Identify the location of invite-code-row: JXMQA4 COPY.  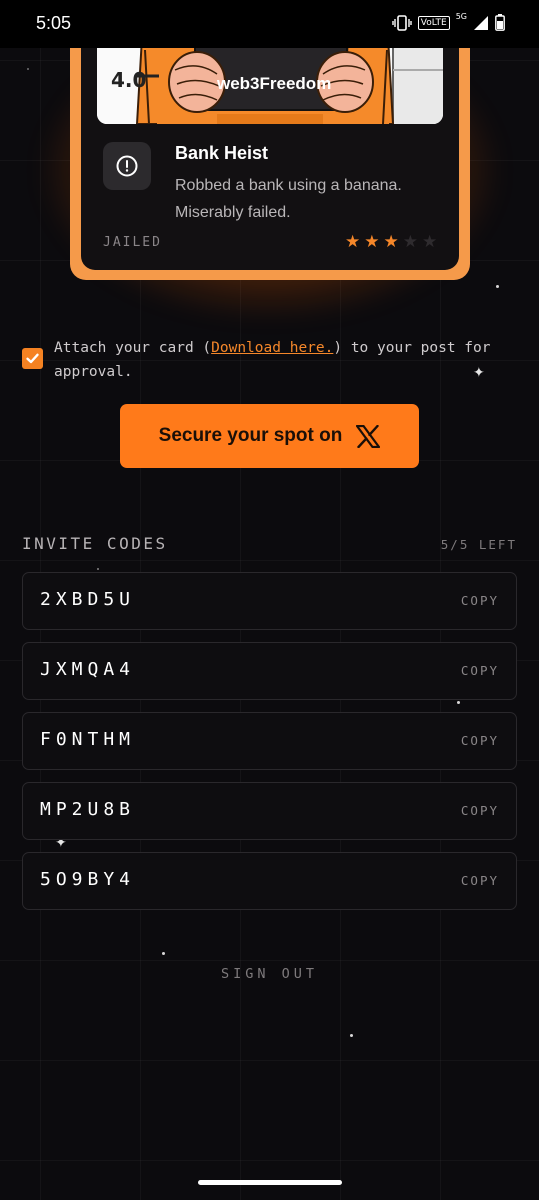
(269, 671).